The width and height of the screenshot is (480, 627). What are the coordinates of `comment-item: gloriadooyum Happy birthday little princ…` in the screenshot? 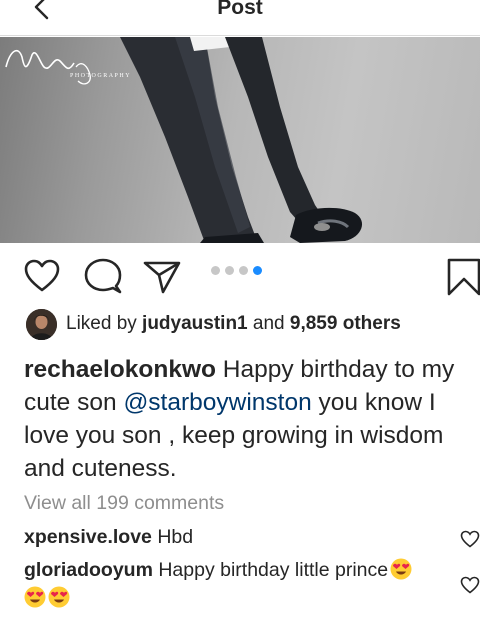 It's located at (234, 584).